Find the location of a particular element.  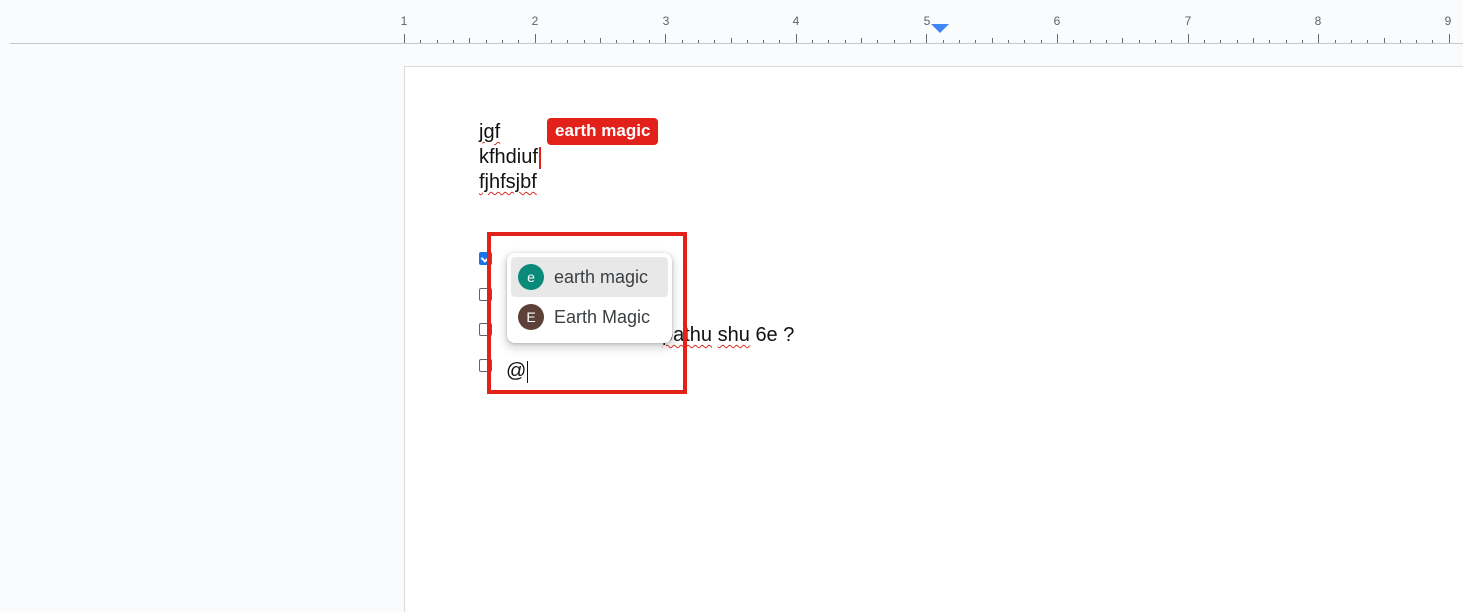

ruler-number: 1 is located at coordinates (404, 21).